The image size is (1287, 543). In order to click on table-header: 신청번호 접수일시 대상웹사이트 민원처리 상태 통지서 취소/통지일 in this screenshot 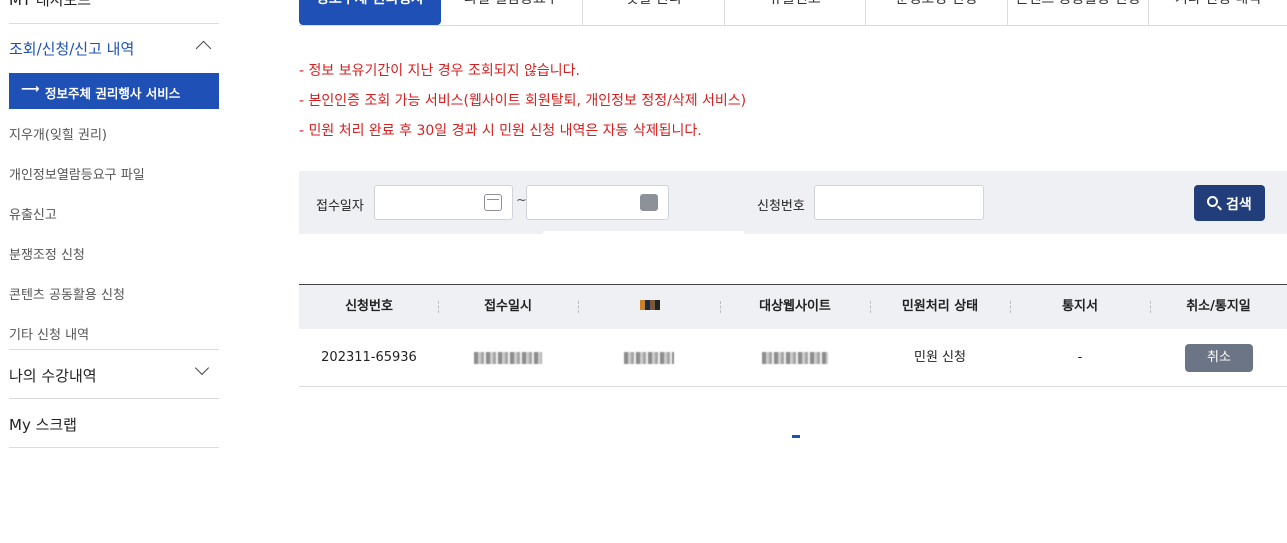, I will do `click(793, 306)`.